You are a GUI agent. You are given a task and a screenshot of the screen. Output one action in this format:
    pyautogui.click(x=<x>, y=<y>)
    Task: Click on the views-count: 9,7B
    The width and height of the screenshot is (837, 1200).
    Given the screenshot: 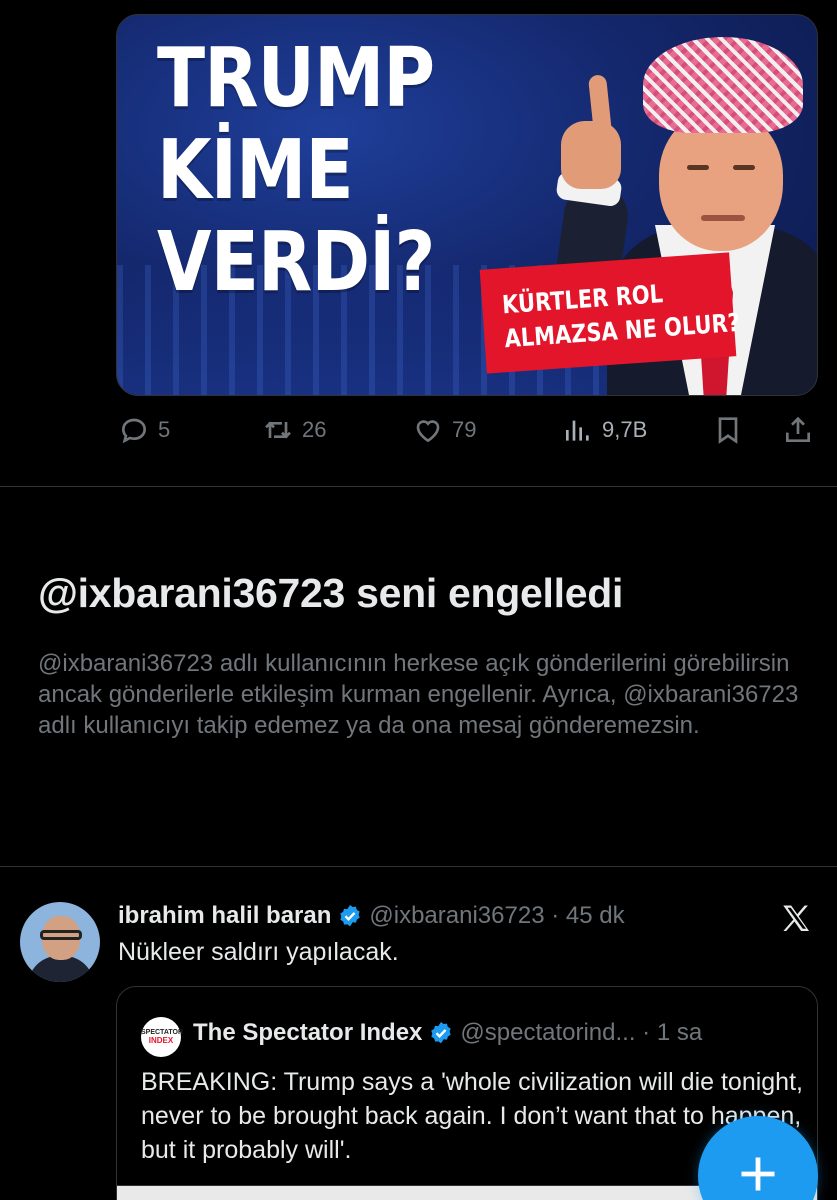 What is the action you would take?
    pyautogui.click(x=625, y=429)
    